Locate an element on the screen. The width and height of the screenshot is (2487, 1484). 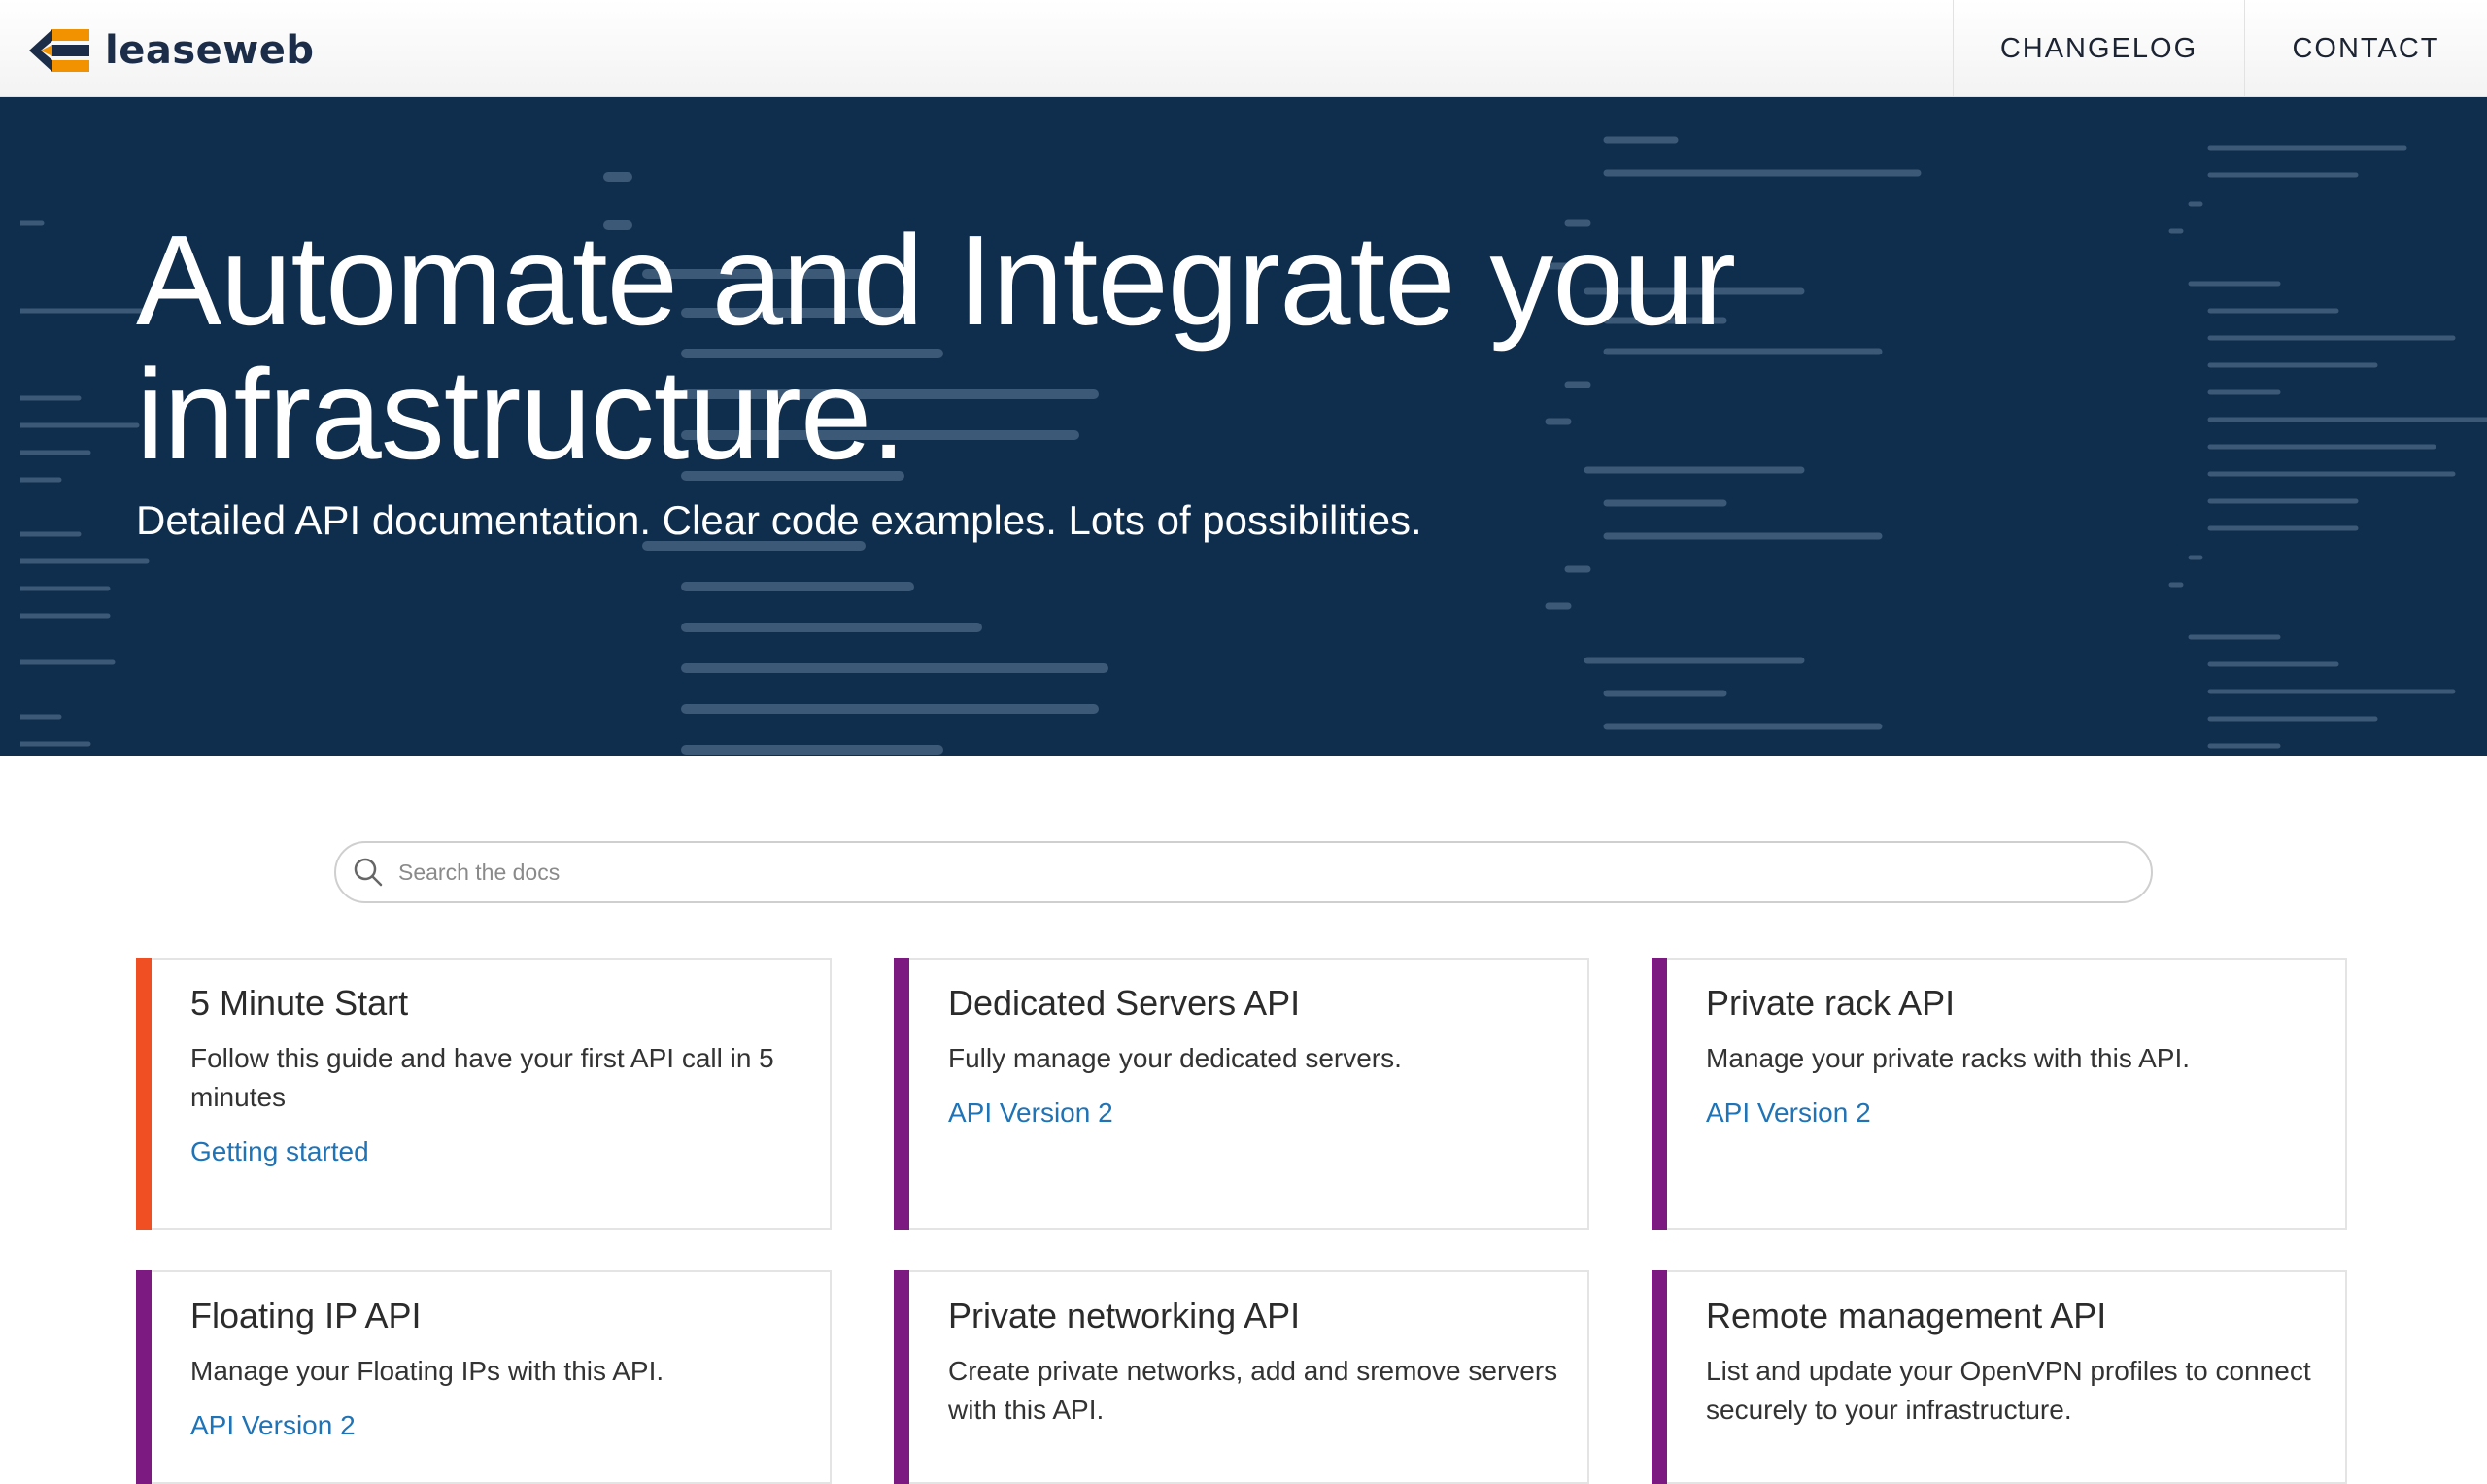
floating-ip-api-v2-link: API Version 2 is located at coordinates (273, 1425).